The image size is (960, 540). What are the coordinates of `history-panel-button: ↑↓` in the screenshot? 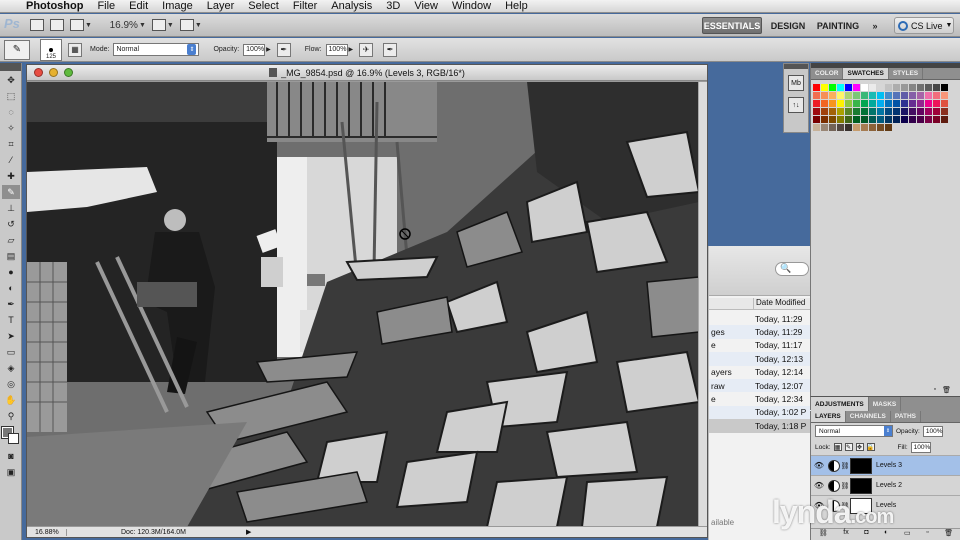 It's located at (796, 105).